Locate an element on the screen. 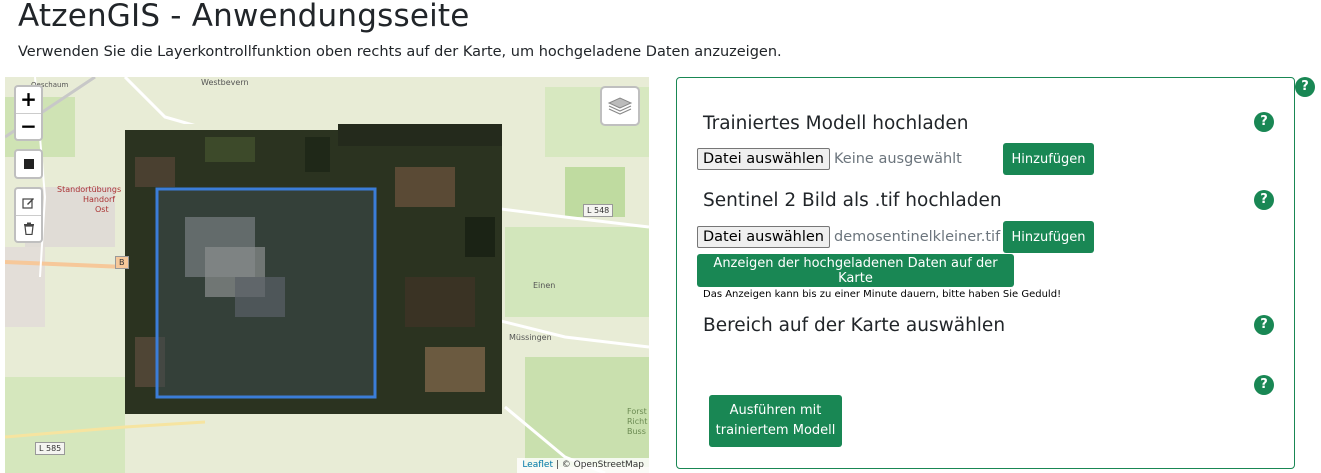 This screenshot has width=1321, height=473. layer-control-button is located at coordinates (620, 106).